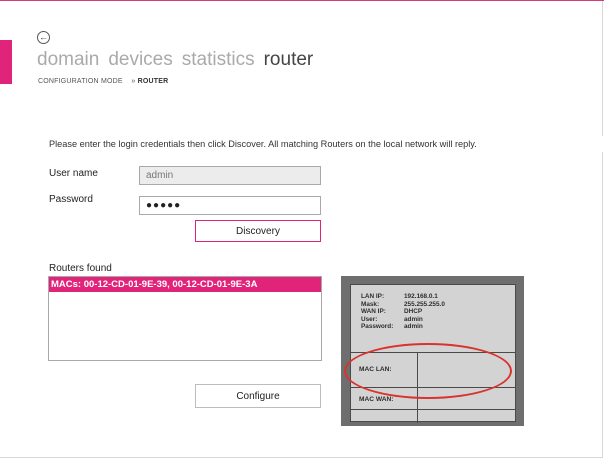 The height and width of the screenshot is (459, 604). Describe the element at coordinates (68, 60) in the screenshot. I see `nav-domain: domain` at that location.